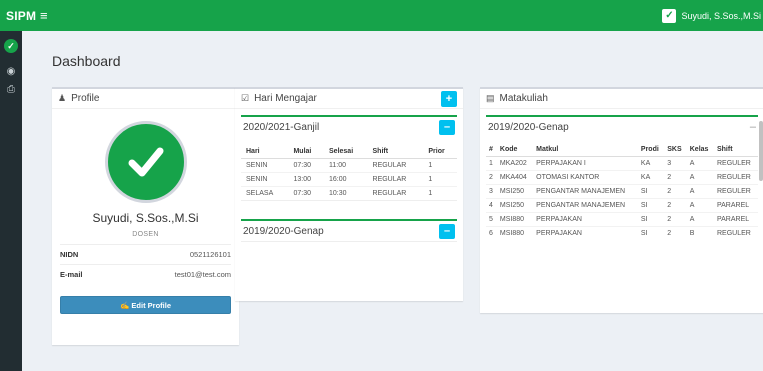  What do you see at coordinates (86, 61) in the screenshot?
I see `page-title: Dashboard` at bounding box center [86, 61].